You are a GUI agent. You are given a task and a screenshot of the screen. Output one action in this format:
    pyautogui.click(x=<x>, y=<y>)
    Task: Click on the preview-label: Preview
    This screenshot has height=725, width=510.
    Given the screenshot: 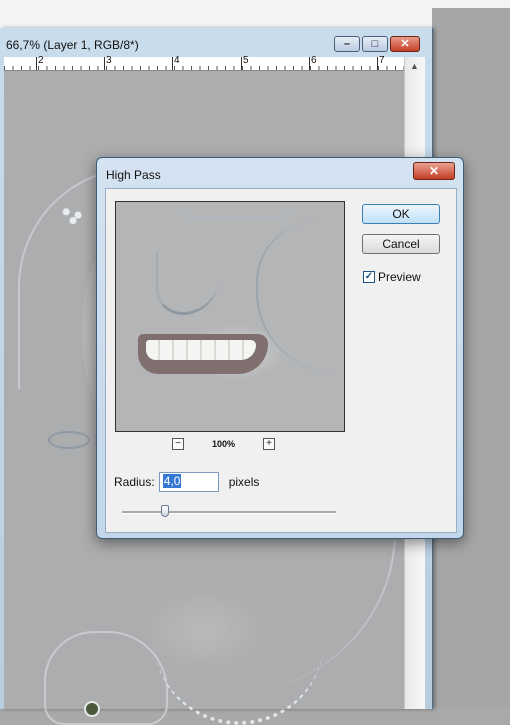 What is the action you would take?
    pyautogui.click(x=399, y=277)
    